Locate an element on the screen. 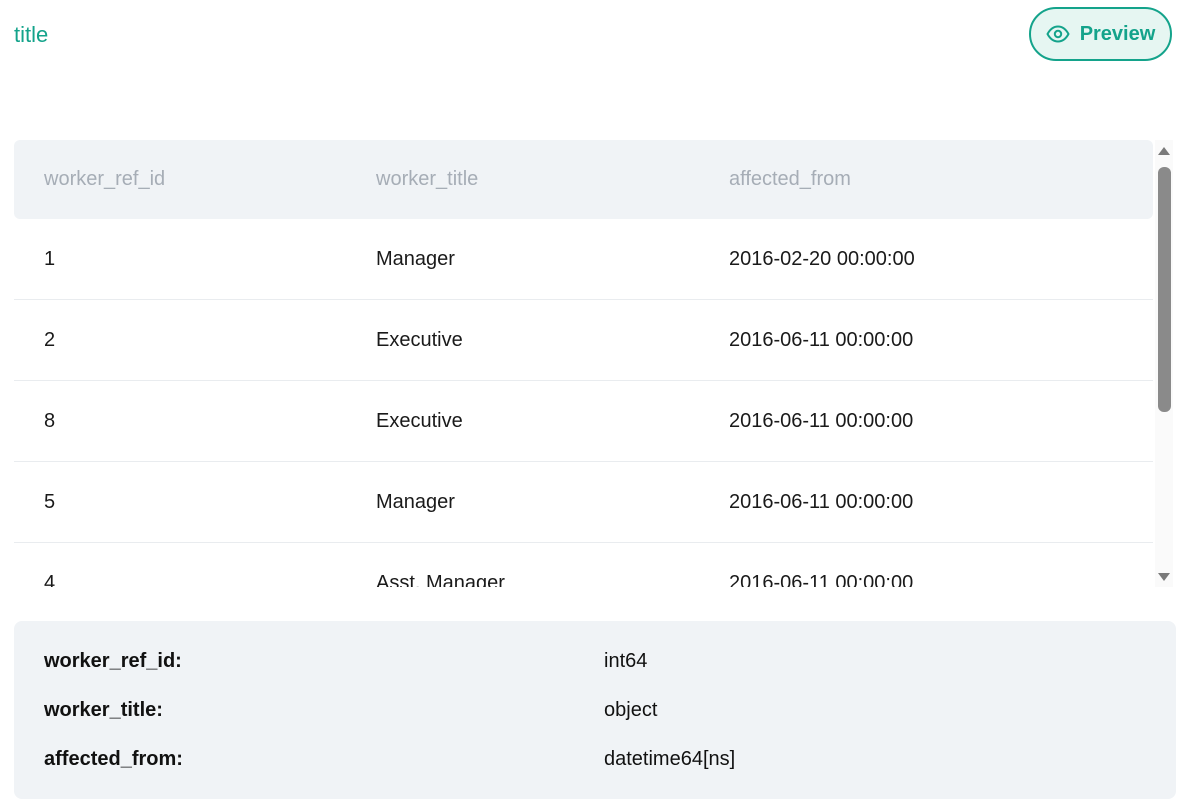  table-header: worker_ref_id worker_title affected_from is located at coordinates (583, 179).